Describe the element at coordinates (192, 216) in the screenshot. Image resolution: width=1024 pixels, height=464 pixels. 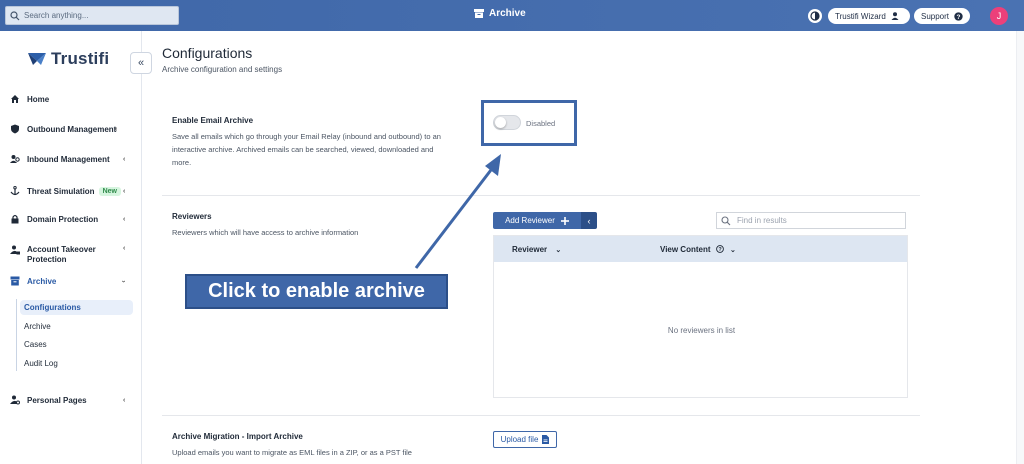
I see `reviewers-section-title: Reviewers` at that location.